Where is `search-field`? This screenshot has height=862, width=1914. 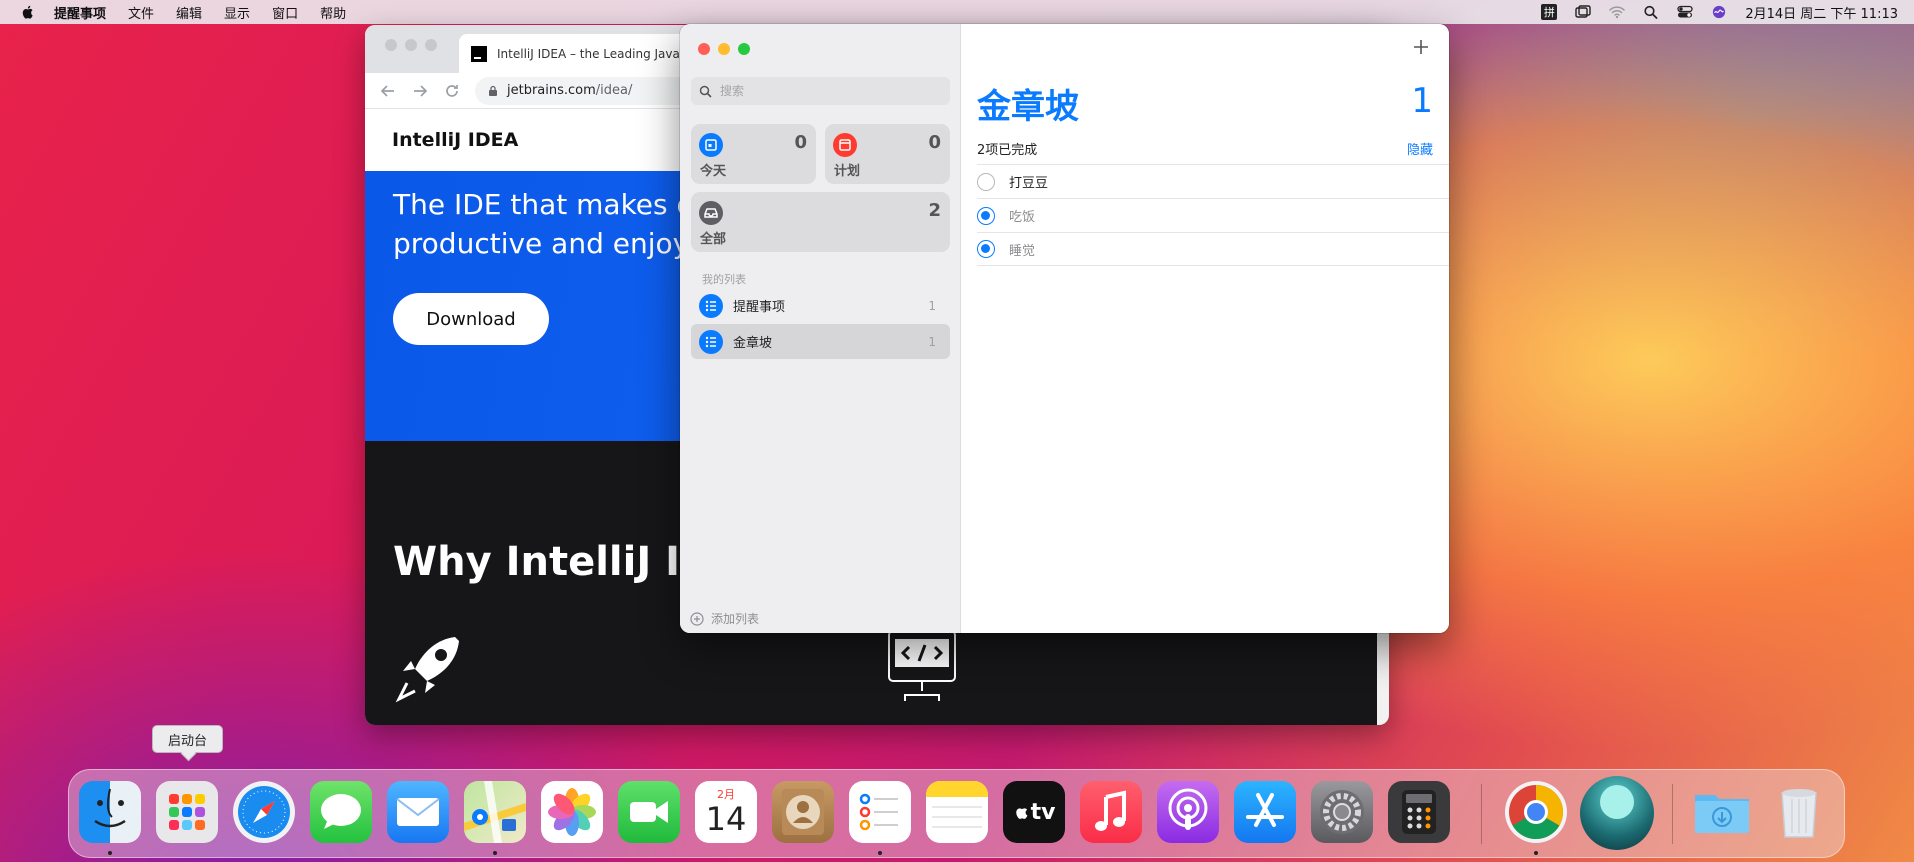 search-field is located at coordinates (820, 91).